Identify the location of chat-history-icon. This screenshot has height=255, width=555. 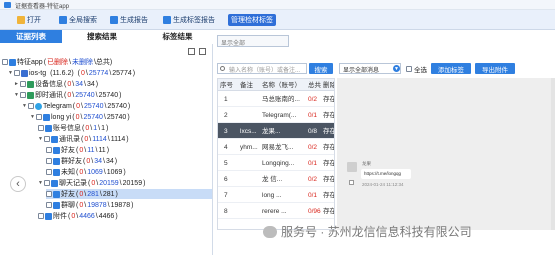
(54, 183).